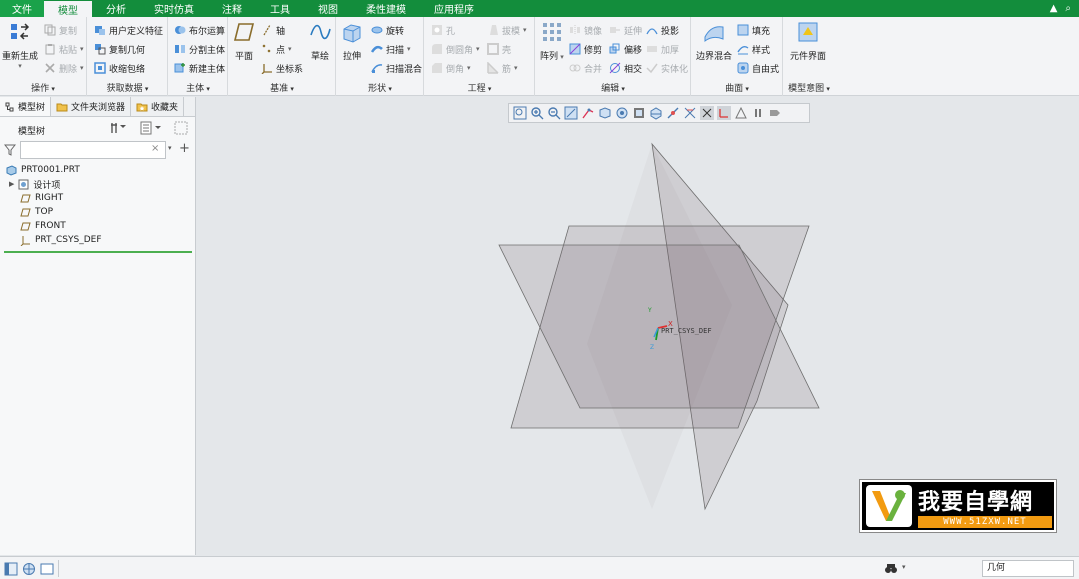  What do you see at coordinates (121, 129) in the screenshot?
I see `tree-settings-icon` at bounding box center [121, 129].